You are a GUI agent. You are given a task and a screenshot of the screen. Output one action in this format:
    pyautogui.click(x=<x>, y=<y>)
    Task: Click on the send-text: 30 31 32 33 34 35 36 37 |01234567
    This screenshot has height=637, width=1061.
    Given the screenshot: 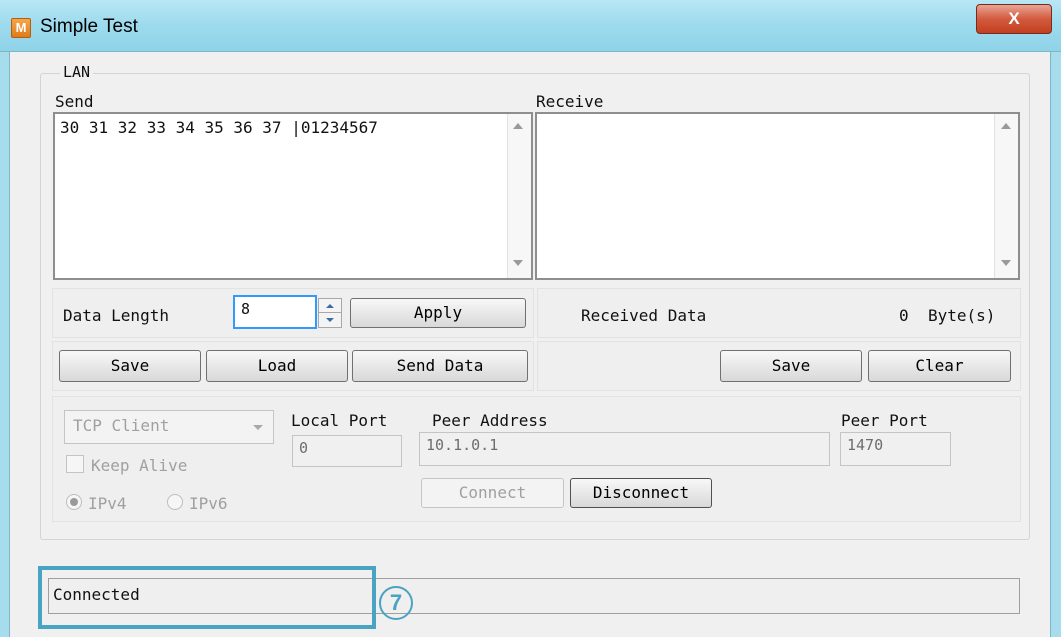 What is the action you would take?
    pyautogui.click(x=219, y=127)
    